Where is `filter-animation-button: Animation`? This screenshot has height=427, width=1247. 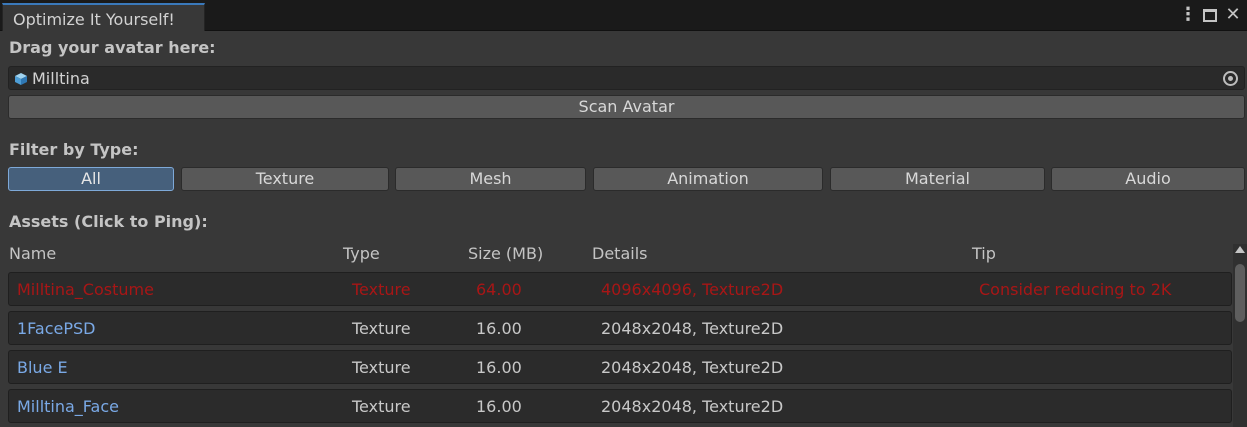
filter-animation-button: Animation is located at coordinates (708, 179).